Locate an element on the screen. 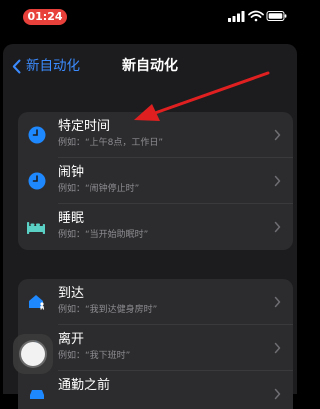 The width and height of the screenshot is (320, 409). row-example: 例如：“上午8点，工作日” is located at coordinates (111, 143).